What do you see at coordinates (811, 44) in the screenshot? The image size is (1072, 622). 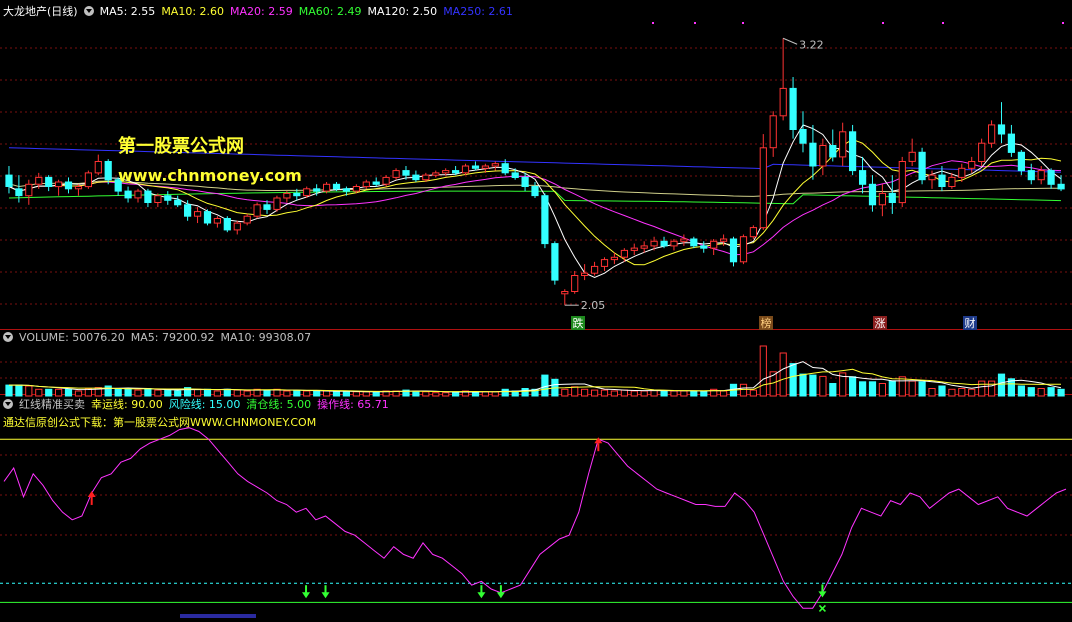 I see `high-price-label: 3.22` at bounding box center [811, 44].